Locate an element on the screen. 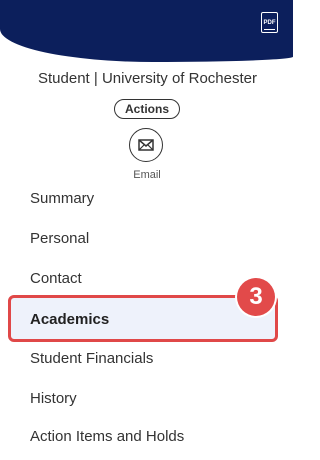 The height and width of the screenshot is (460, 320). actions-button: Actions is located at coordinates (147, 109).